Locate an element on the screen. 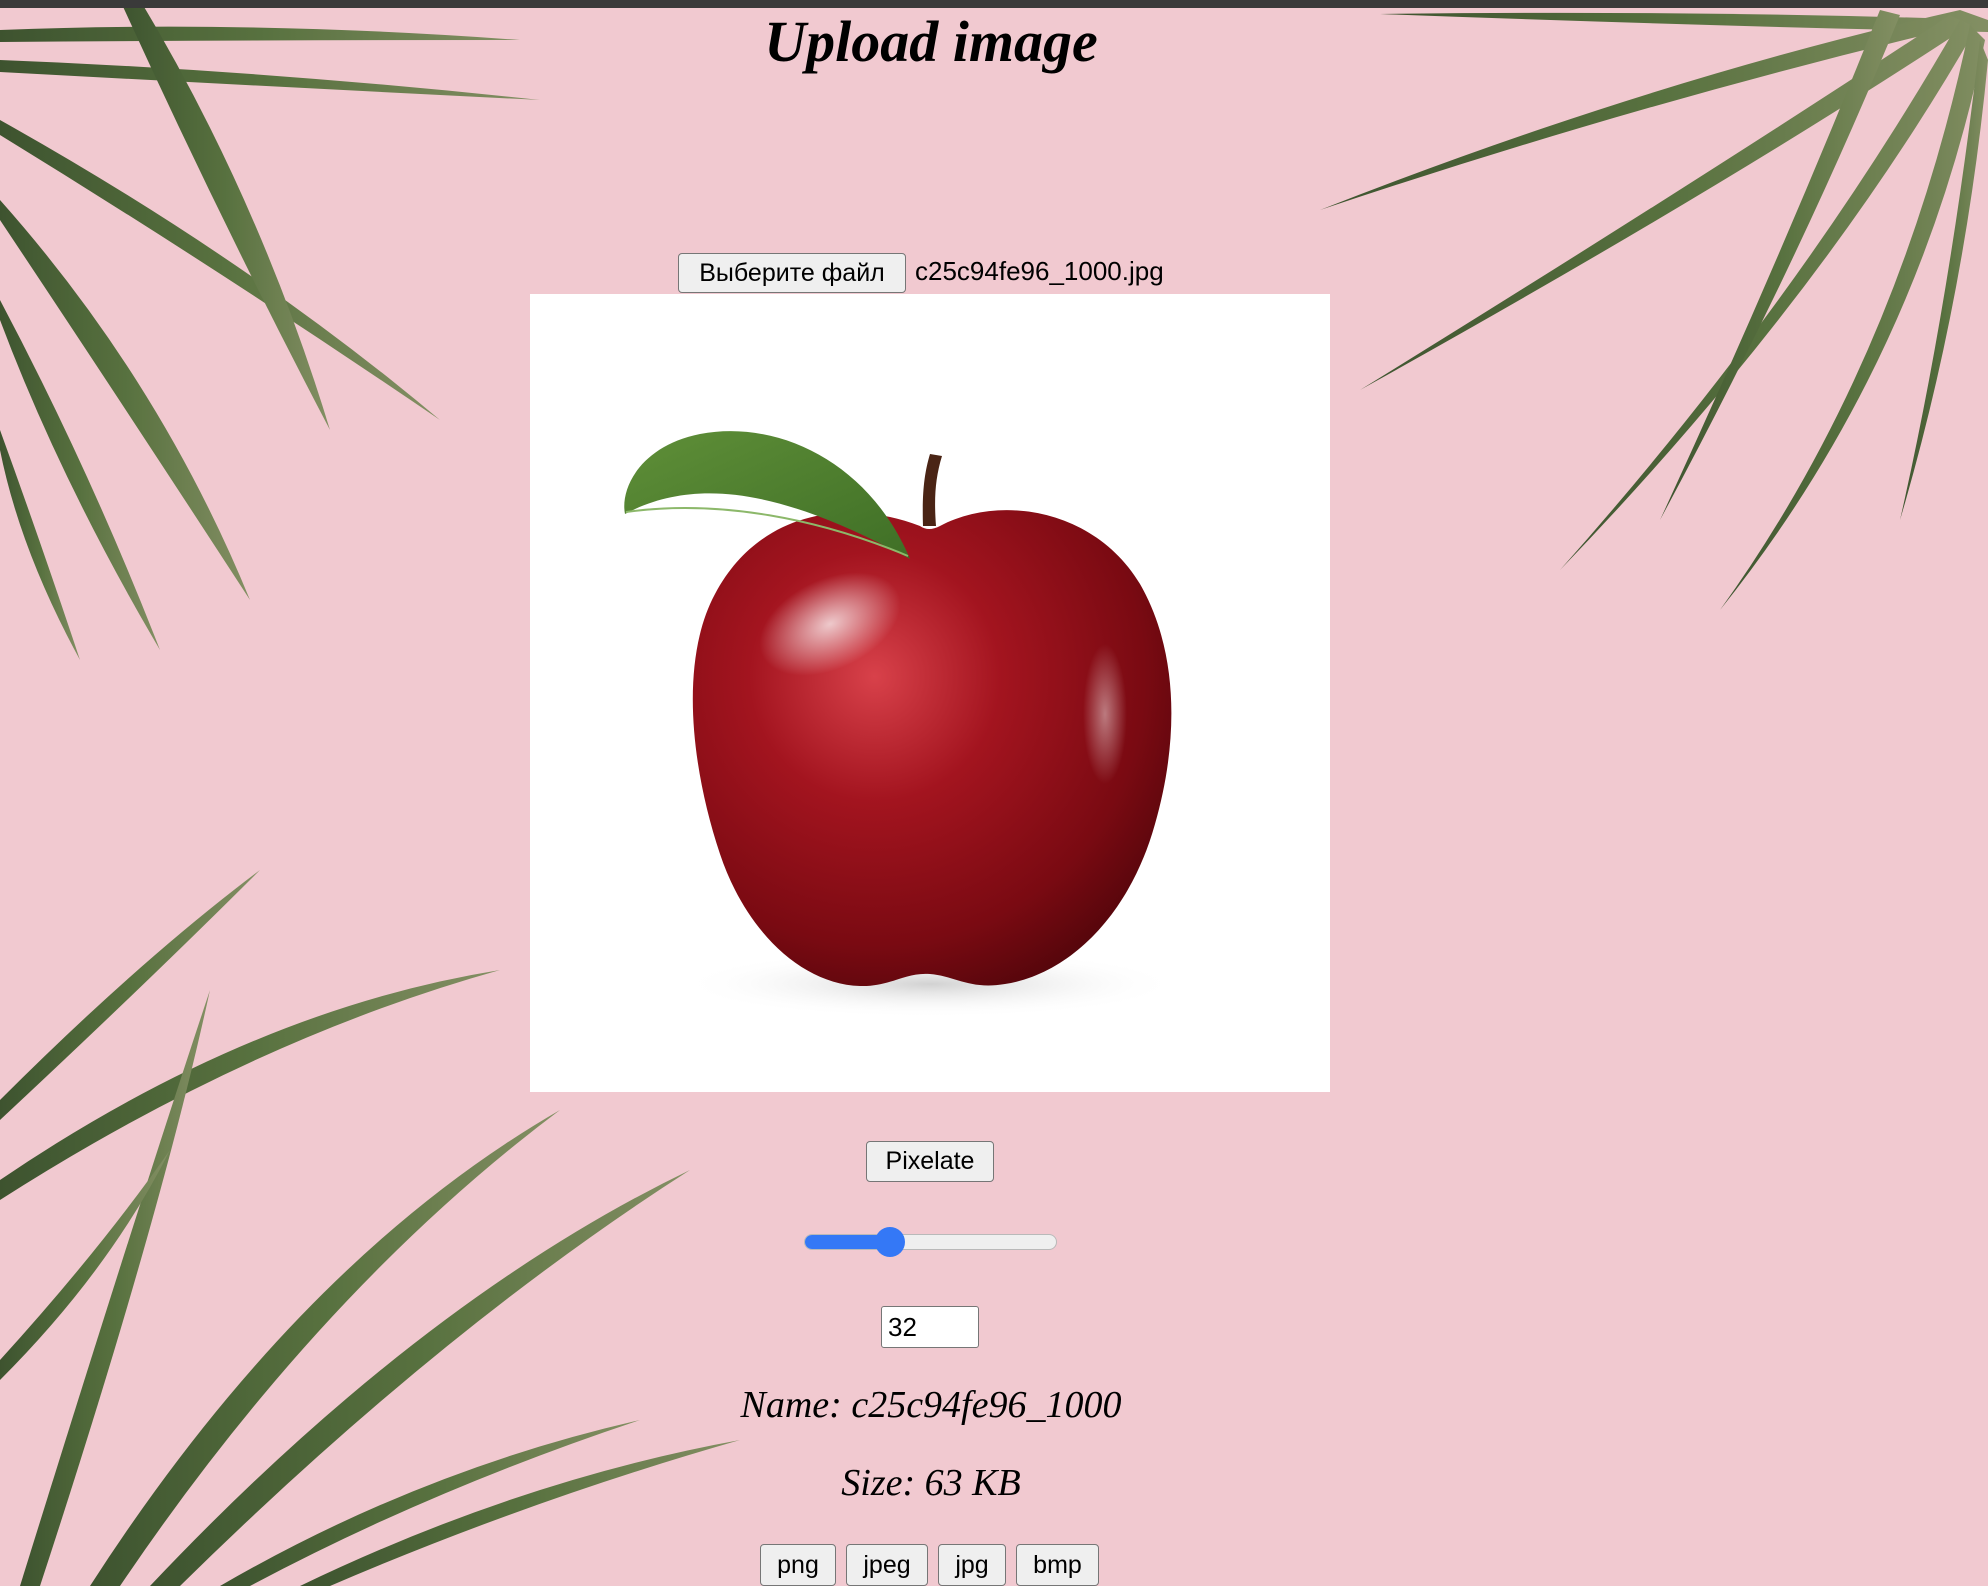  apple-image is located at coordinates (902, 724).